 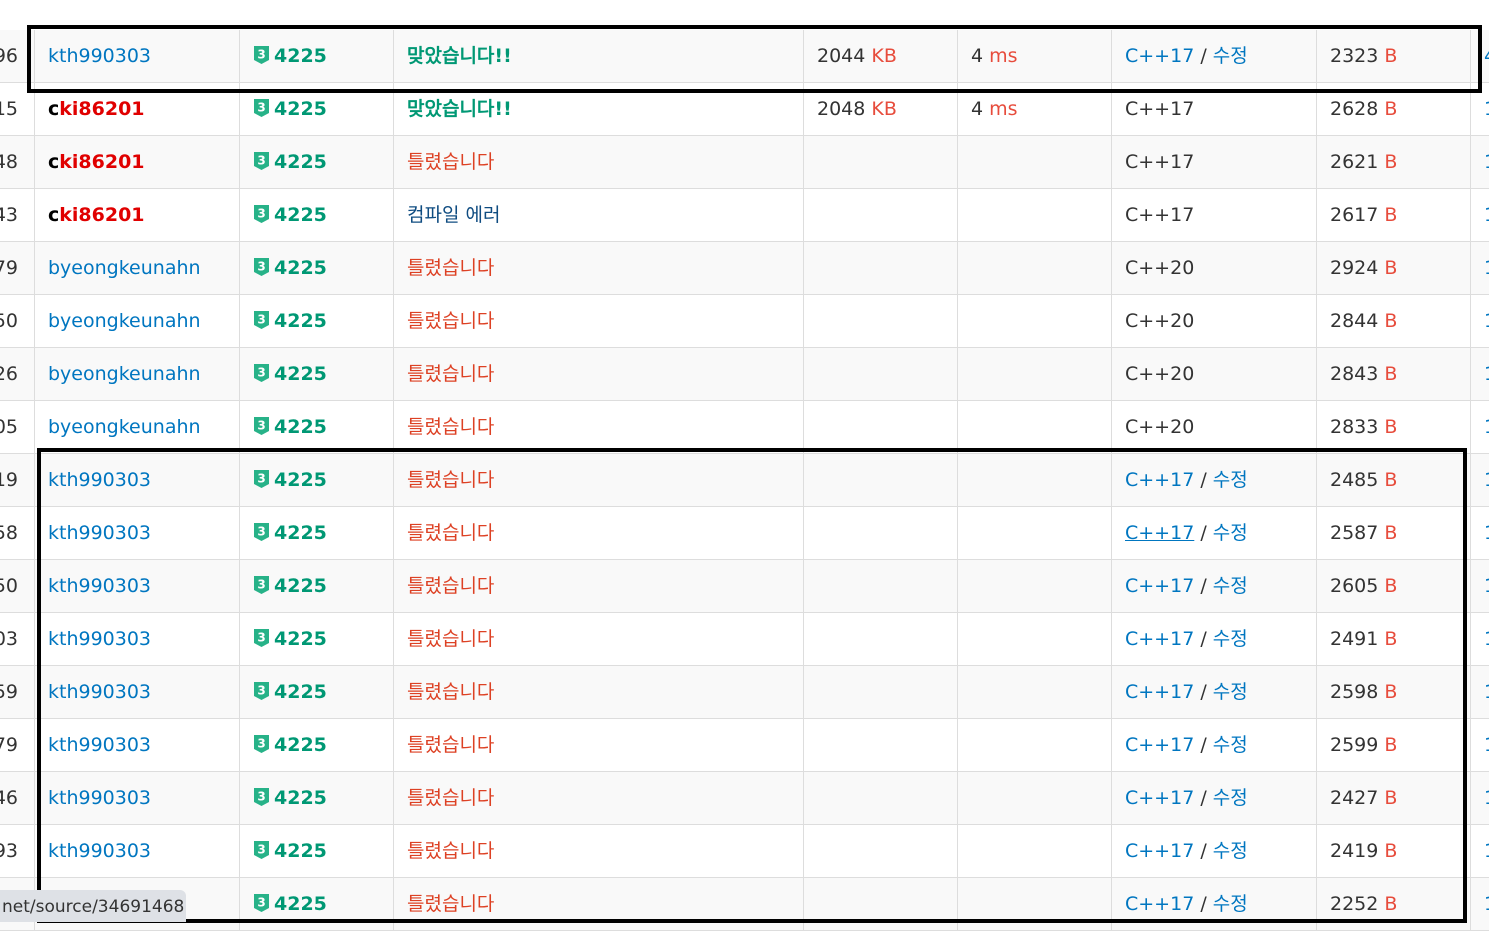 What do you see at coordinates (17, 851) in the screenshot?
I see `submission-id: 93` at bounding box center [17, 851].